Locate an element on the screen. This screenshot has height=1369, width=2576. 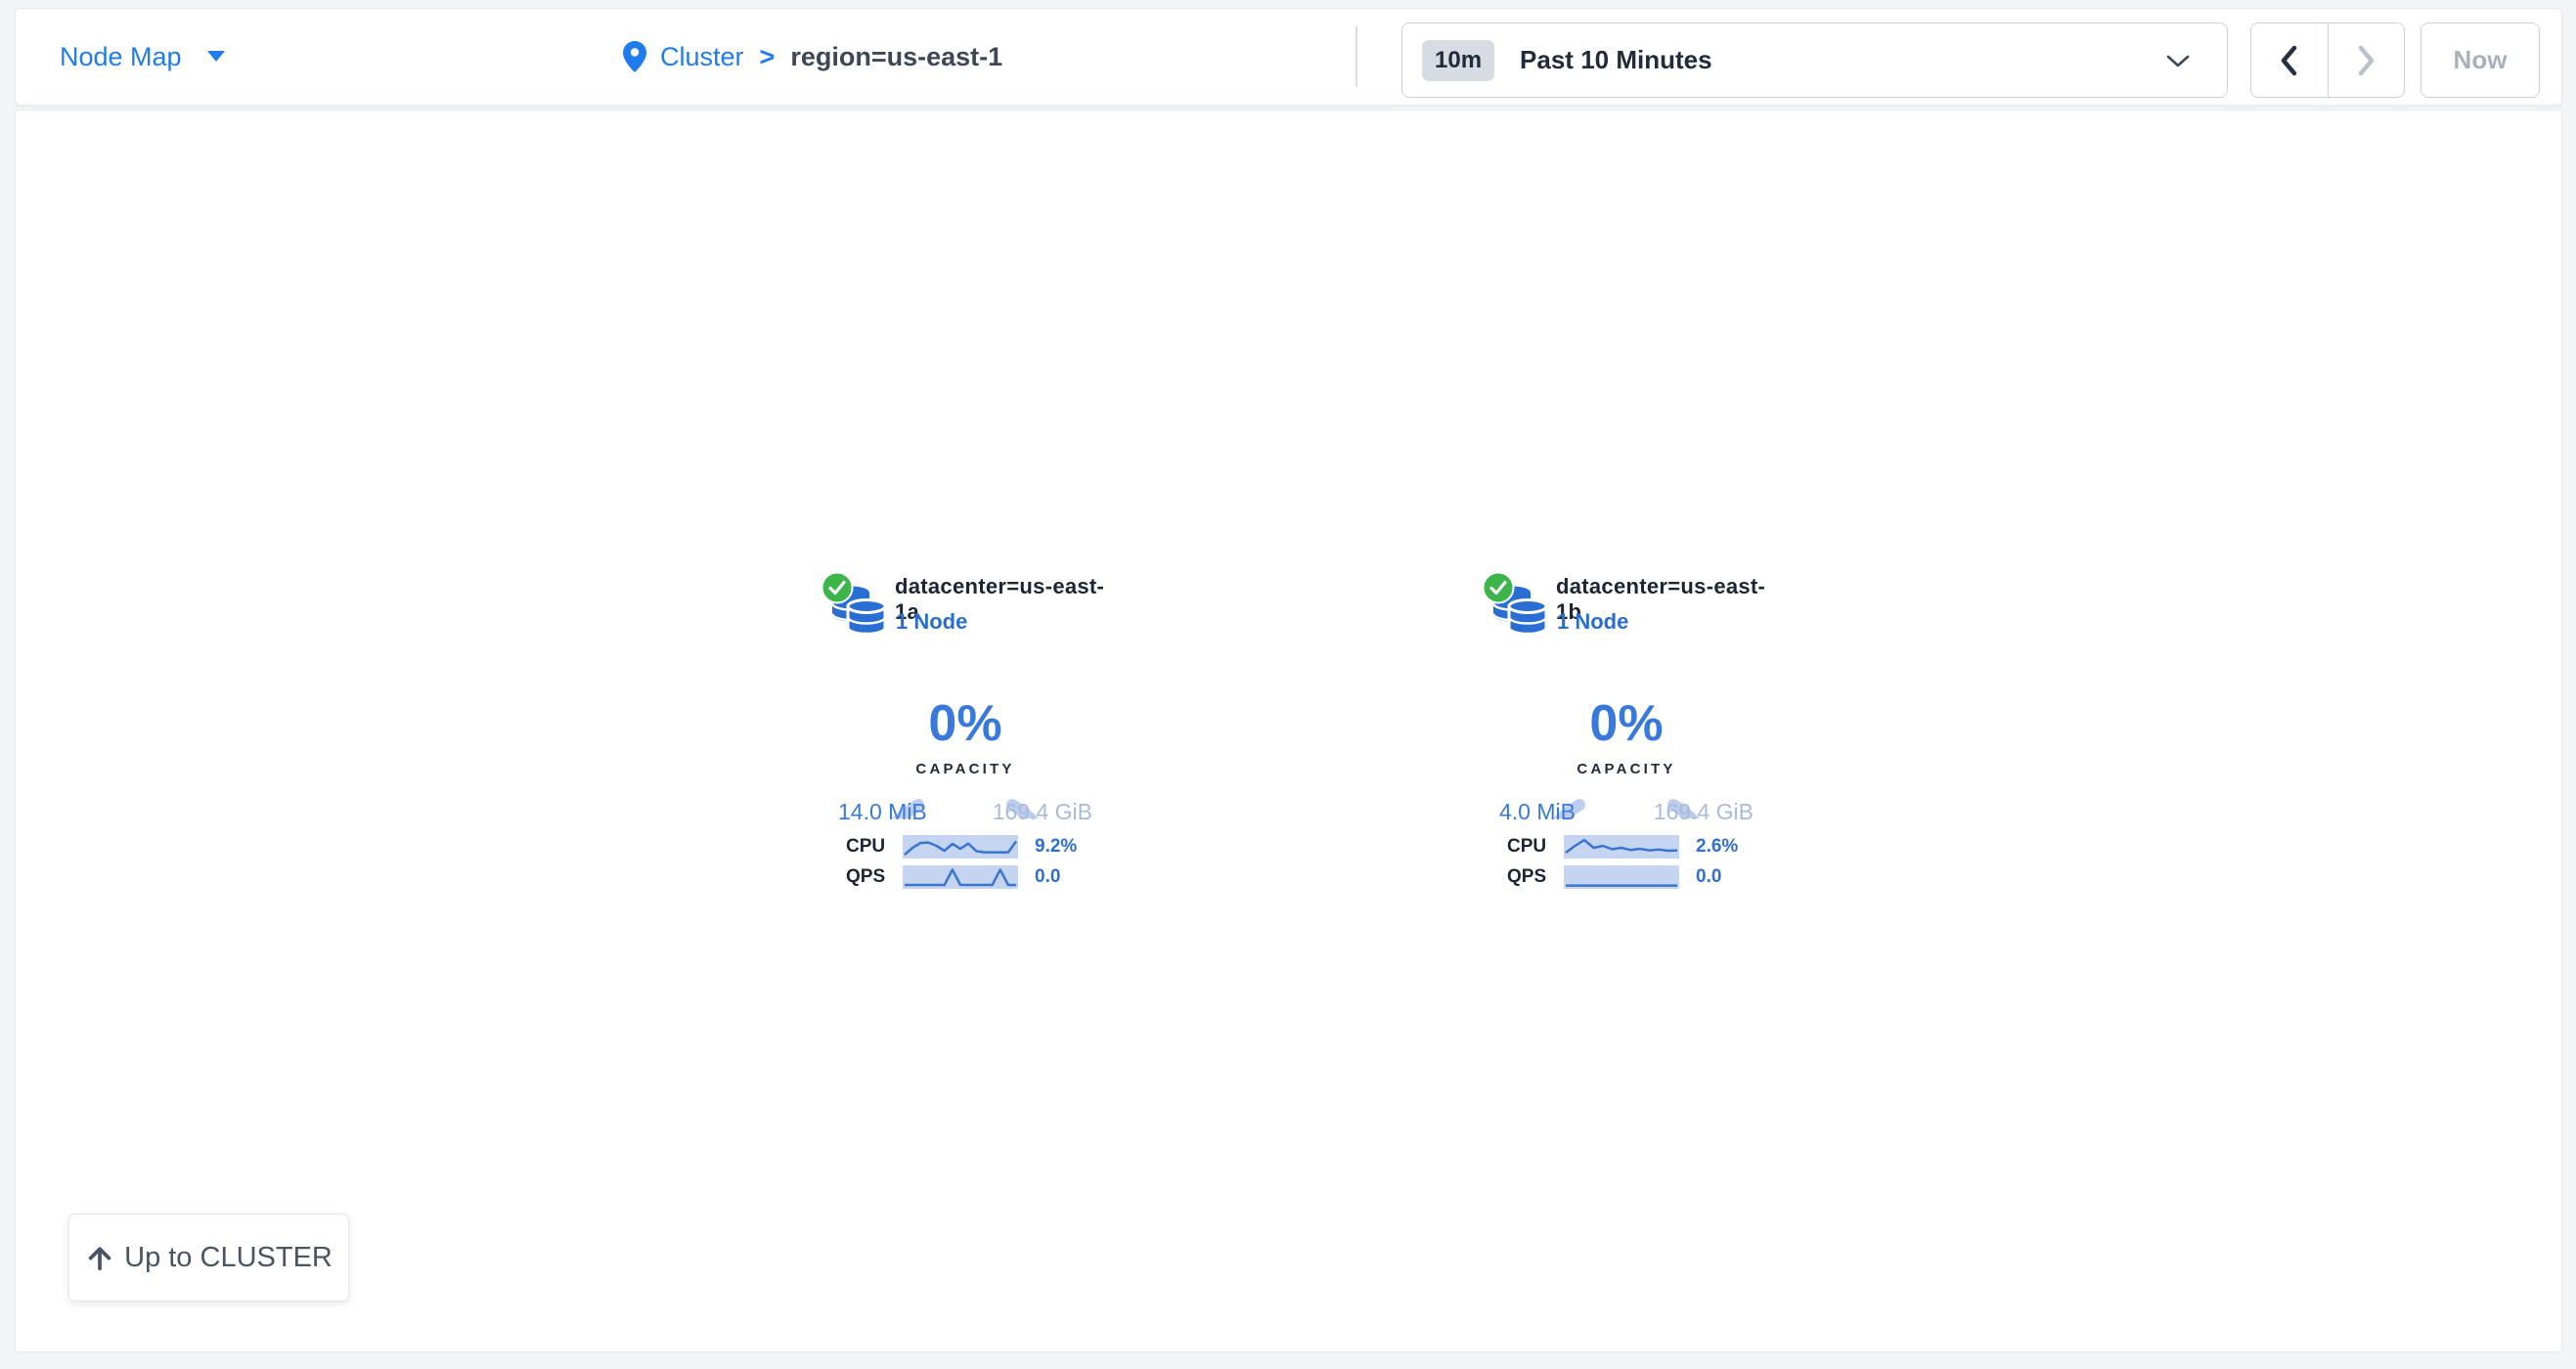
header-divider is located at coordinates (1356, 57).